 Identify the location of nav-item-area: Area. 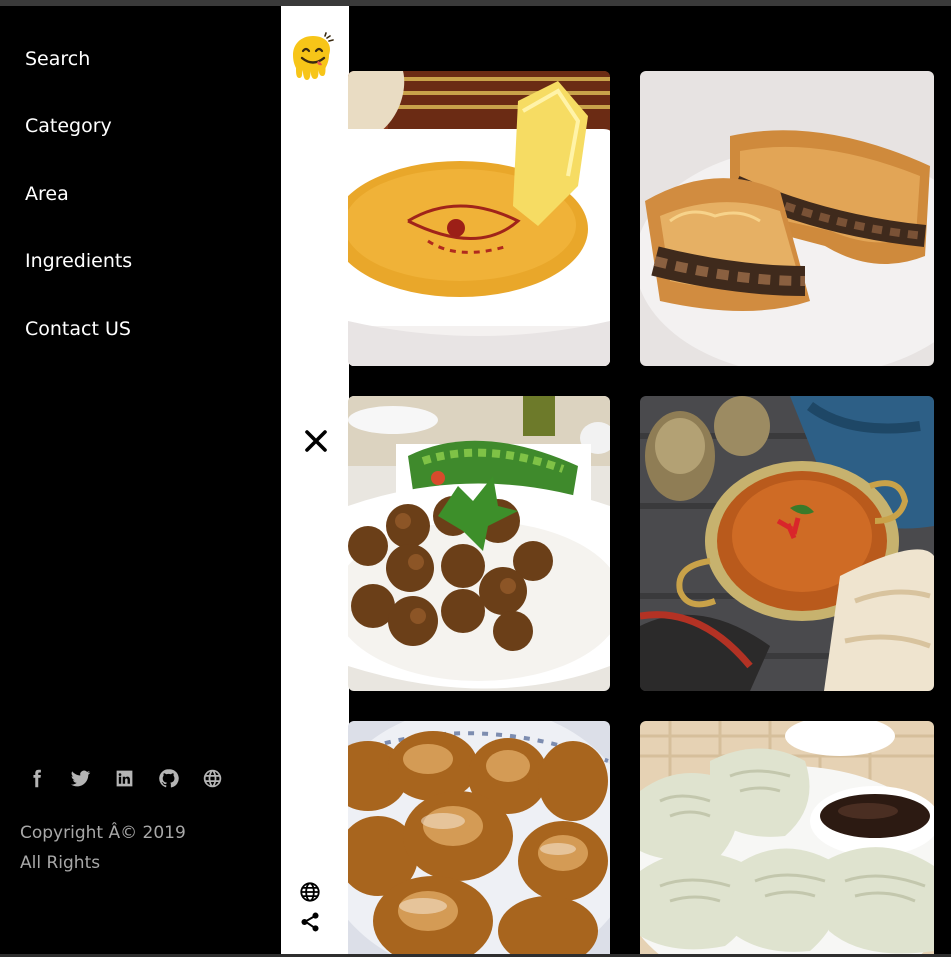
(47, 194).